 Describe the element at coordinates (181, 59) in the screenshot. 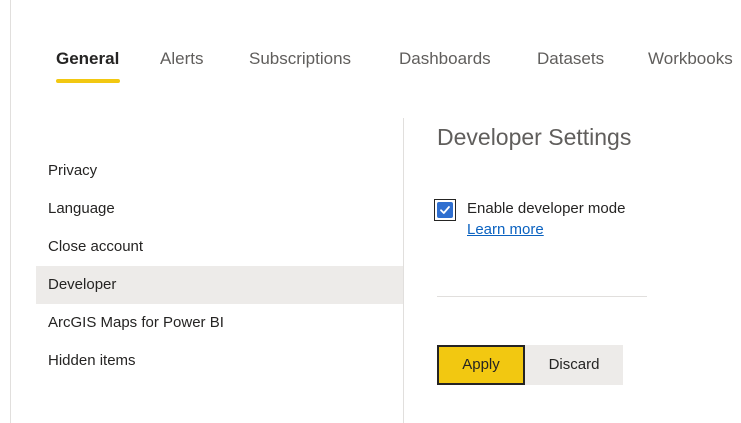

I see `tab-alerts: Alerts` at that location.